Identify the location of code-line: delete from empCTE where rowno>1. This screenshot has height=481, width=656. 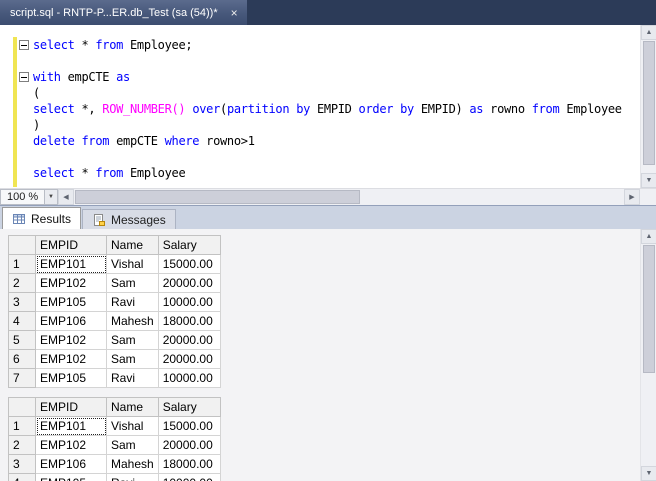
(319, 141).